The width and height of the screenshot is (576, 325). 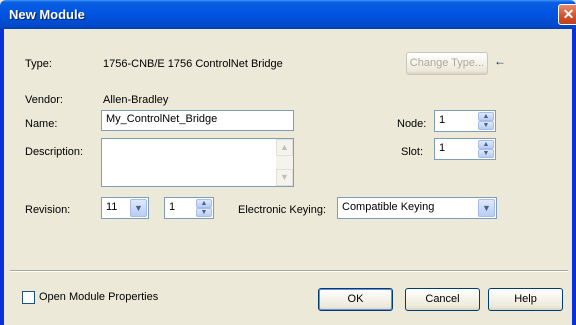 What do you see at coordinates (500, 61) in the screenshot?
I see `arrow-left-icon: ←` at bounding box center [500, 61].